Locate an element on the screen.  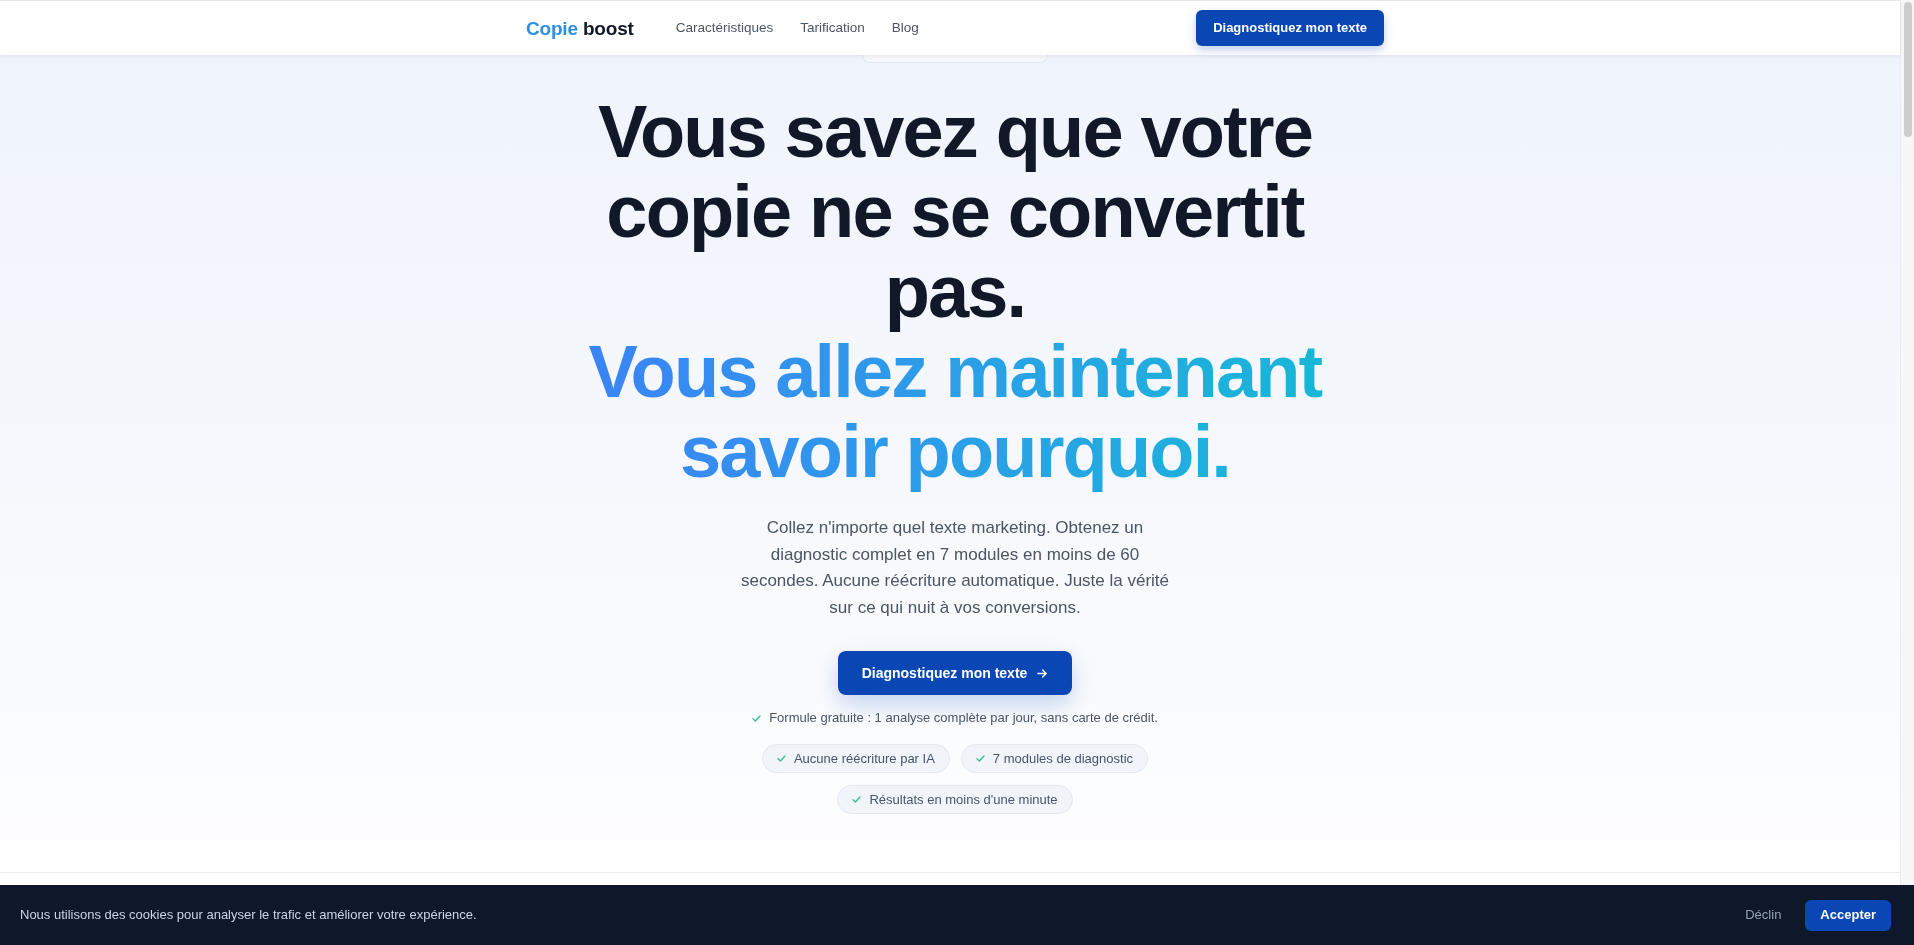
free-plan-note: Formule gratuite : 1 analyse complète par jour, sans carte de crédit. is located at coordinates (963, 718).